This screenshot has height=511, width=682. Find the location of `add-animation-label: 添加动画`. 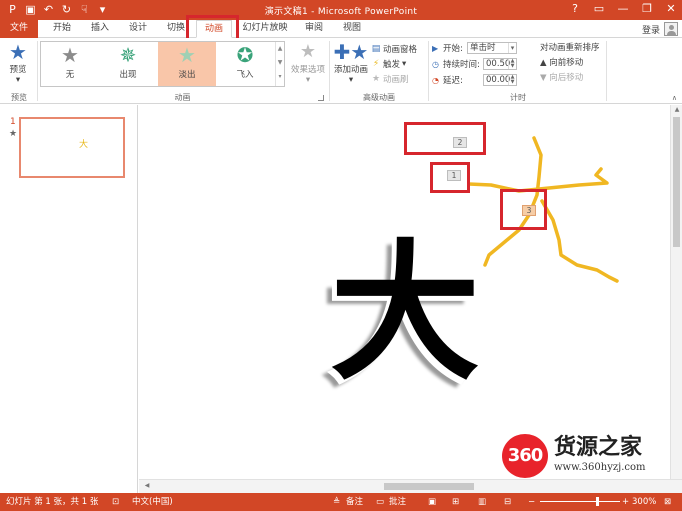

add-animation-label: 添加动画 is located at coordinates (350, 70).